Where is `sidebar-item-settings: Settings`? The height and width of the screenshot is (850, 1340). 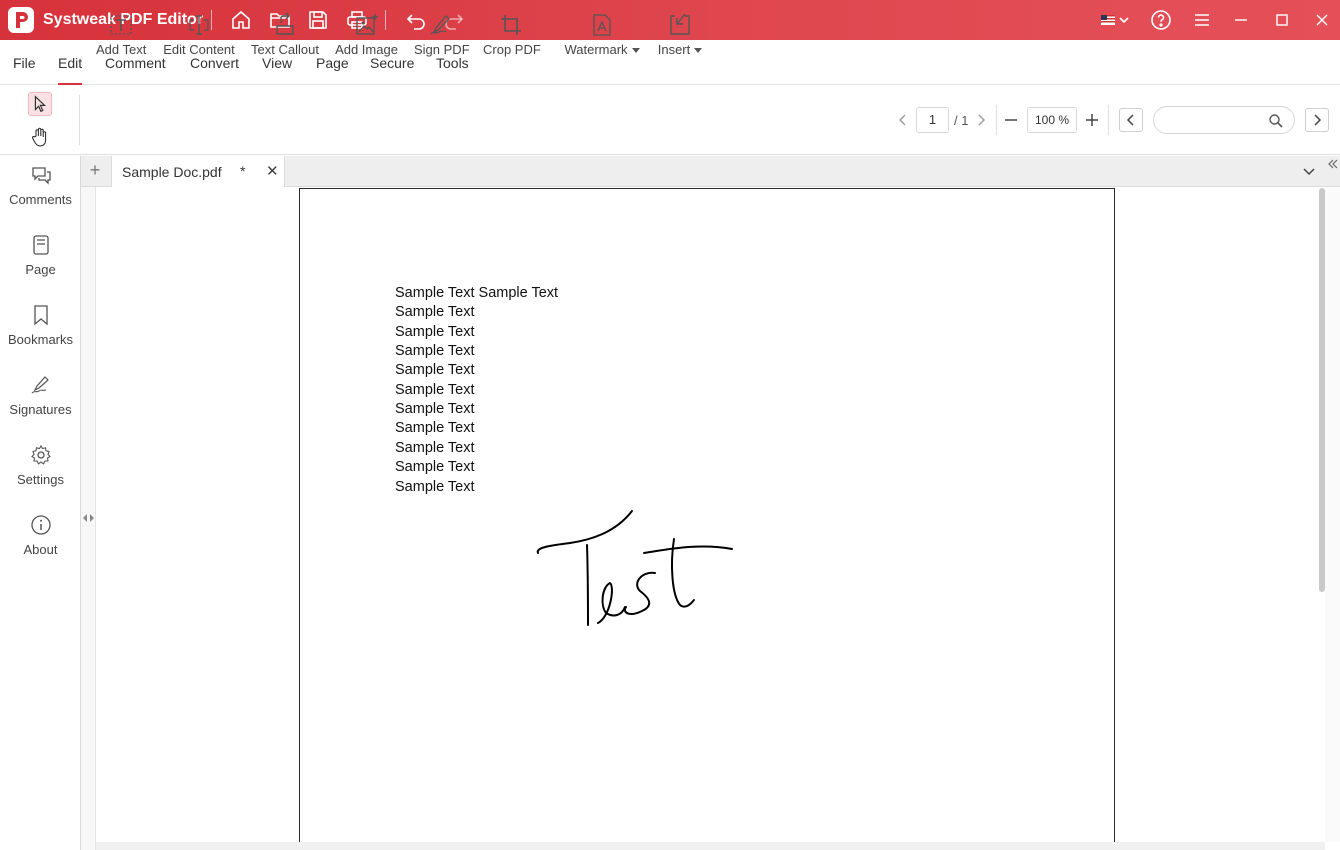 sidebar-item-settings: Settings is located at coordinates (40, 465).